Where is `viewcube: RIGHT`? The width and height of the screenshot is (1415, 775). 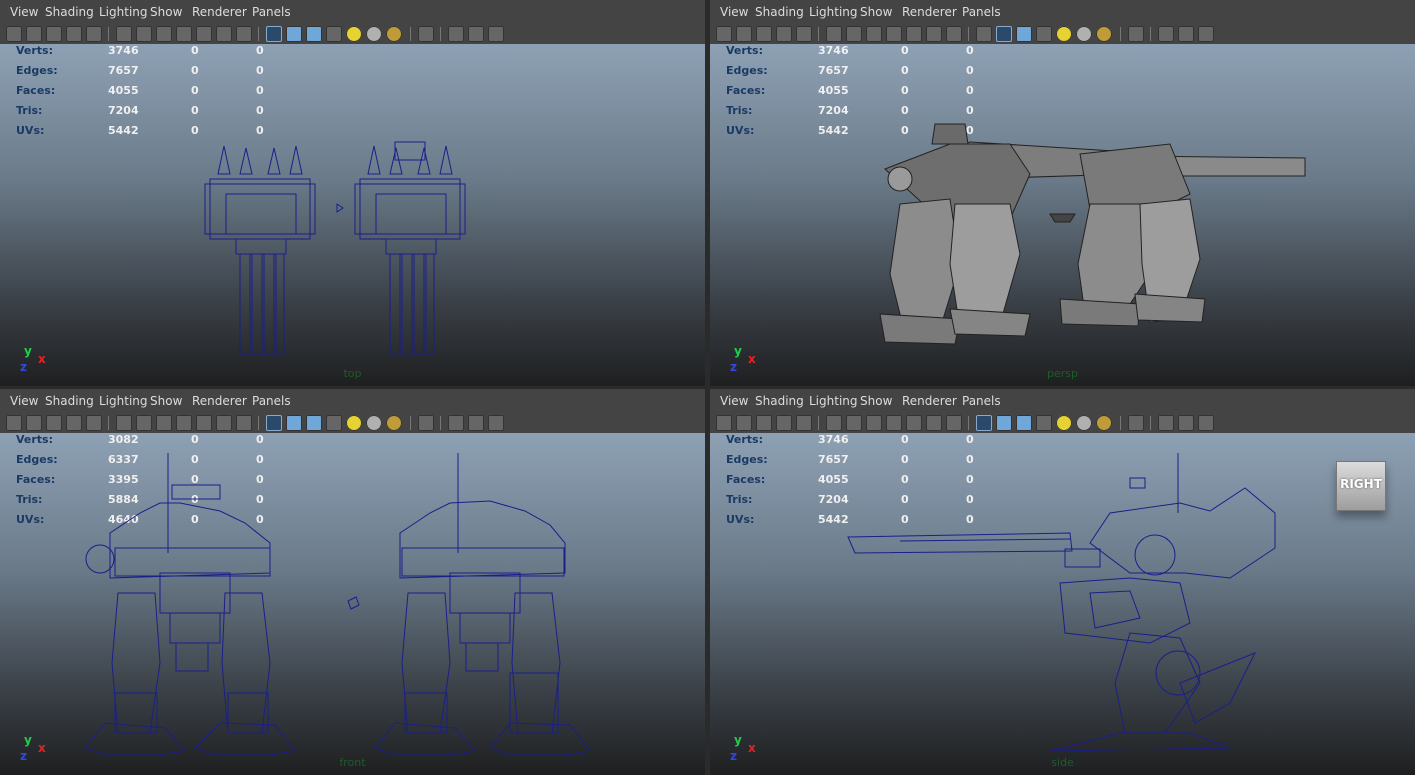 viewcube: RIGHT is located at coordinates (1361, 486).